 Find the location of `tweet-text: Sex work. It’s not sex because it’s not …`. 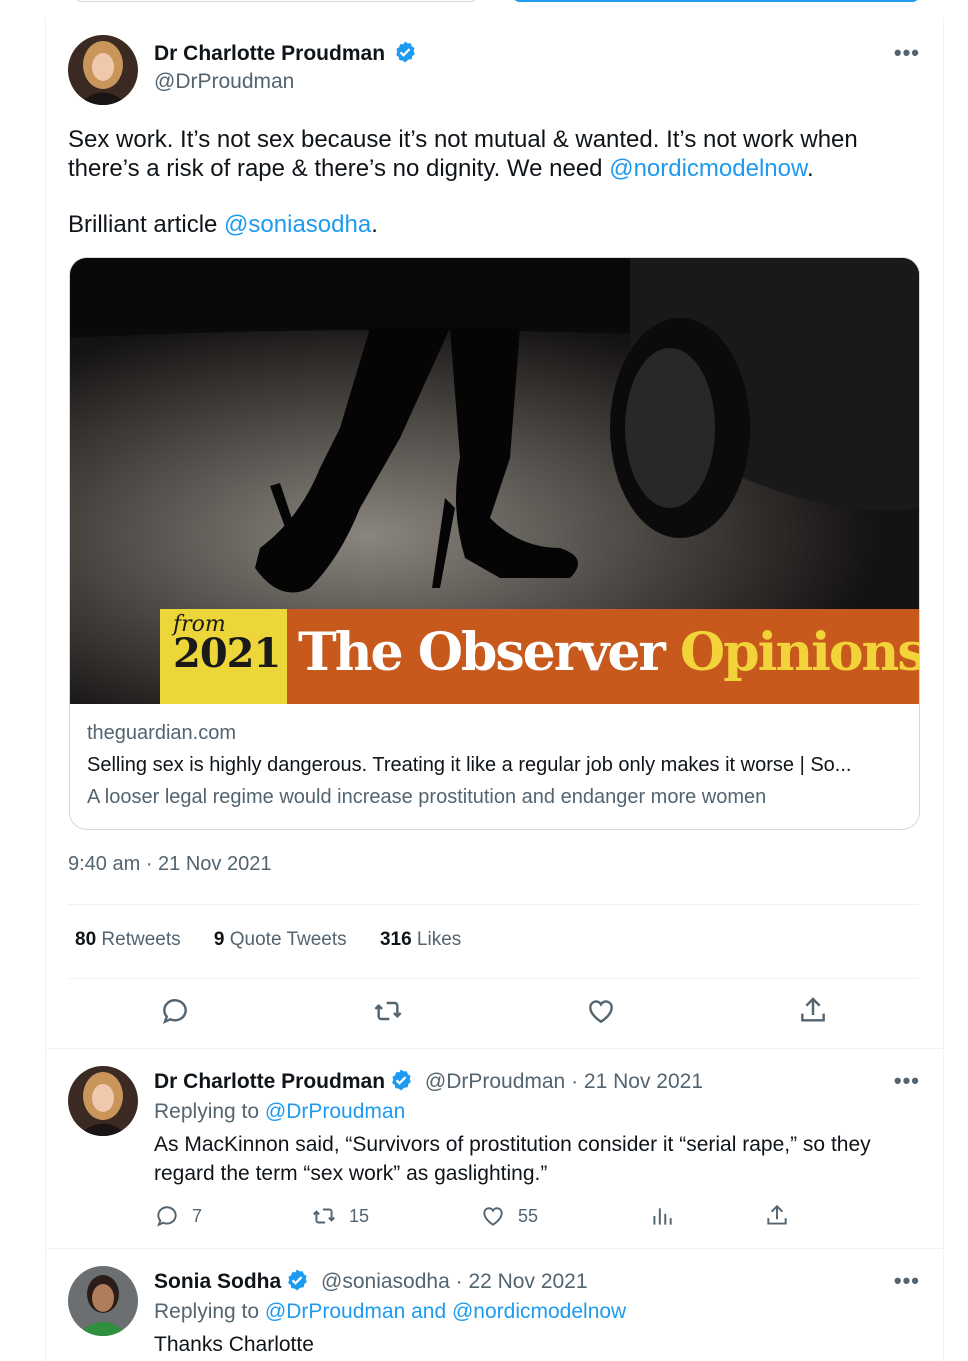

tweet-text: Sex work. It’s not sex because it’s not … is located at coordinates (493, 183).